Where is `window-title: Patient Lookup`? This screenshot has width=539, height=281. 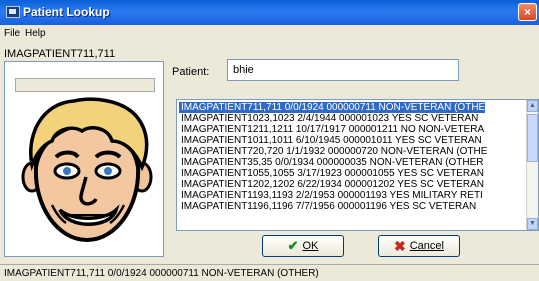 window-title: Patient Lookup is located at coordinates (66, 12).